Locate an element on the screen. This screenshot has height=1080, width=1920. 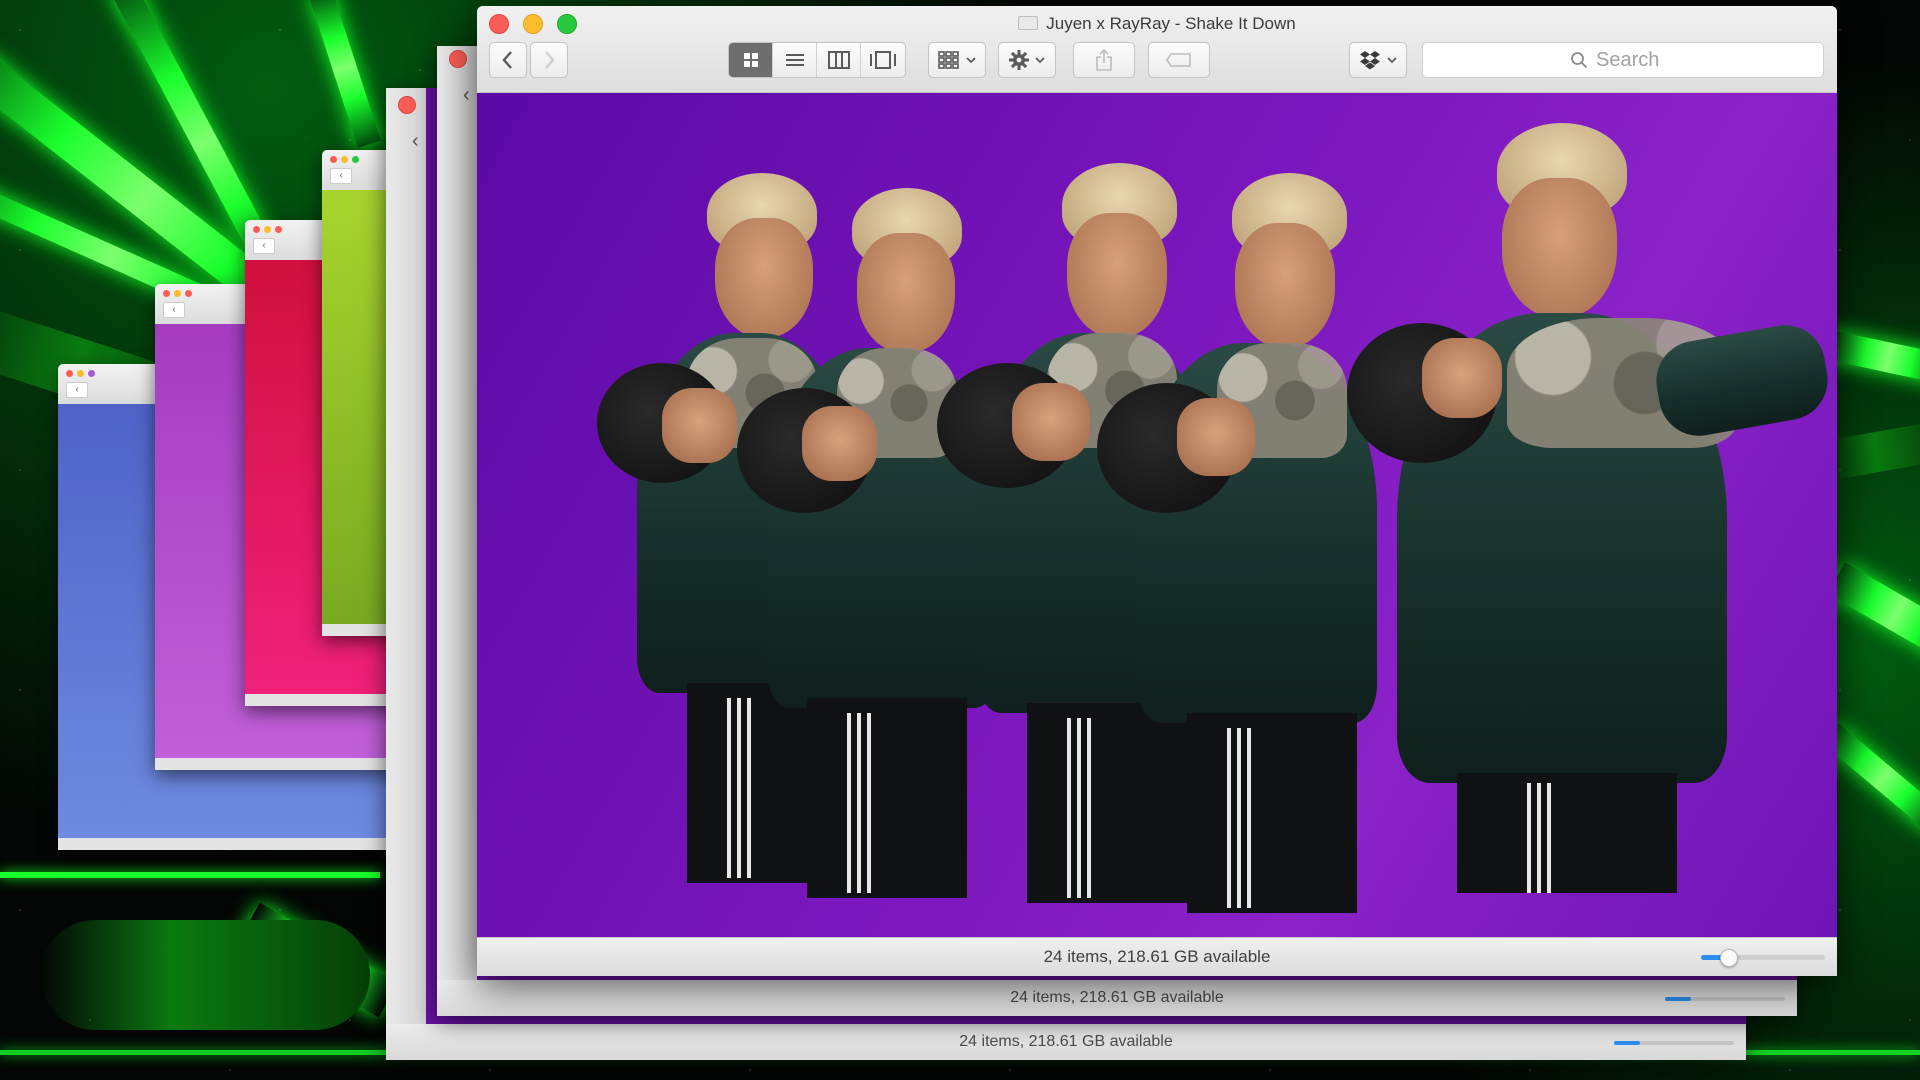
window-title: Juyen x RayRay - Shake It Down is located at coordinates (1171, 23).